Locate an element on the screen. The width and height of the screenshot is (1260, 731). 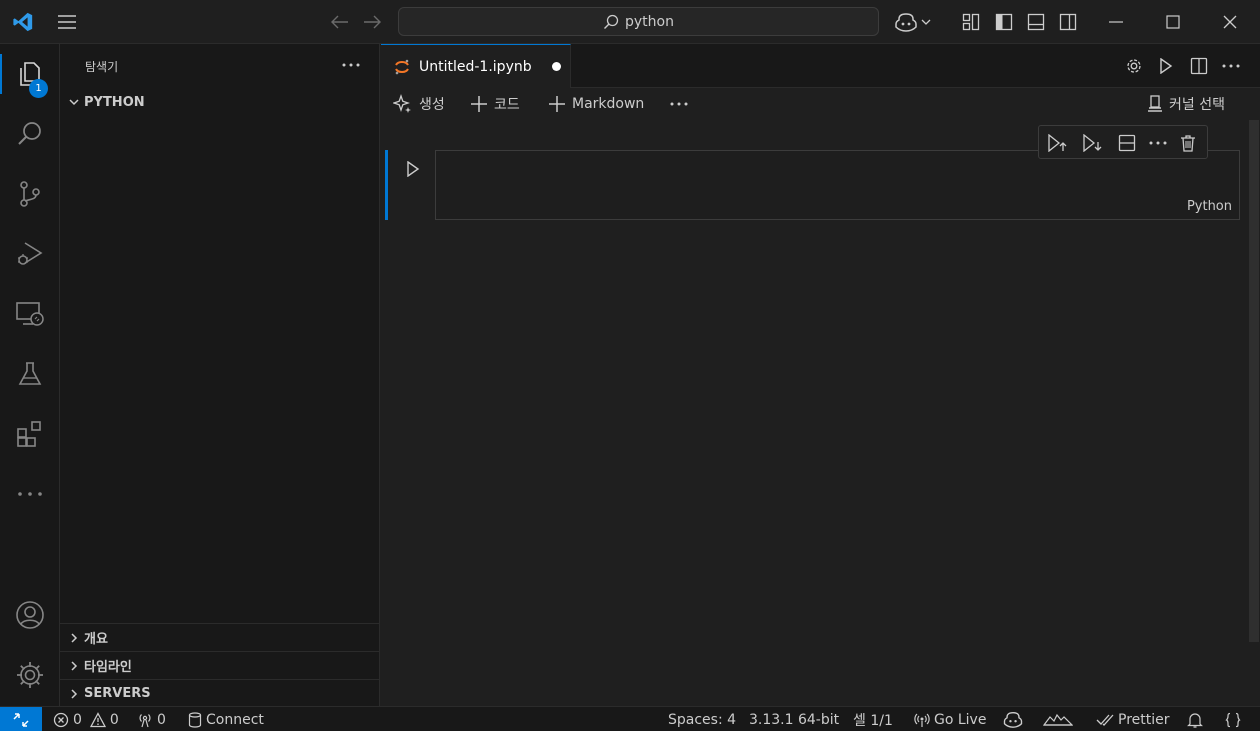
title-bar: python is located at coordinates (630, 22).